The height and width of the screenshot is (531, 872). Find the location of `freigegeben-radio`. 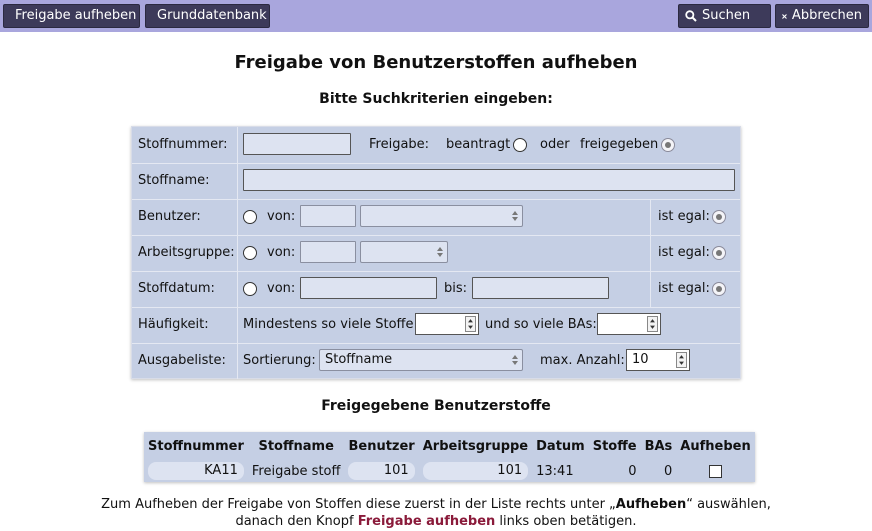

freigegeben-radio is located at coordinates (668, 145).